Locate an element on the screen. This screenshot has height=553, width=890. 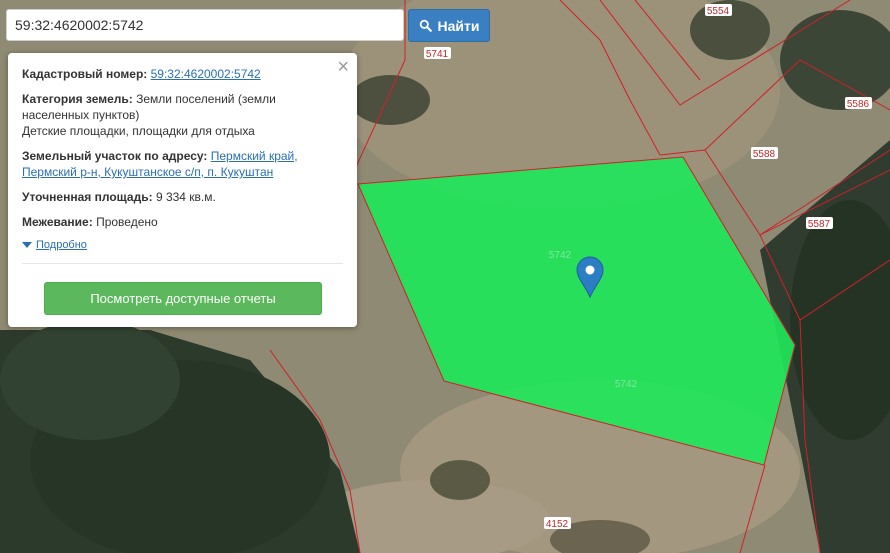
parcel-label-5554: 5554 is located at coordinates (718, 11).